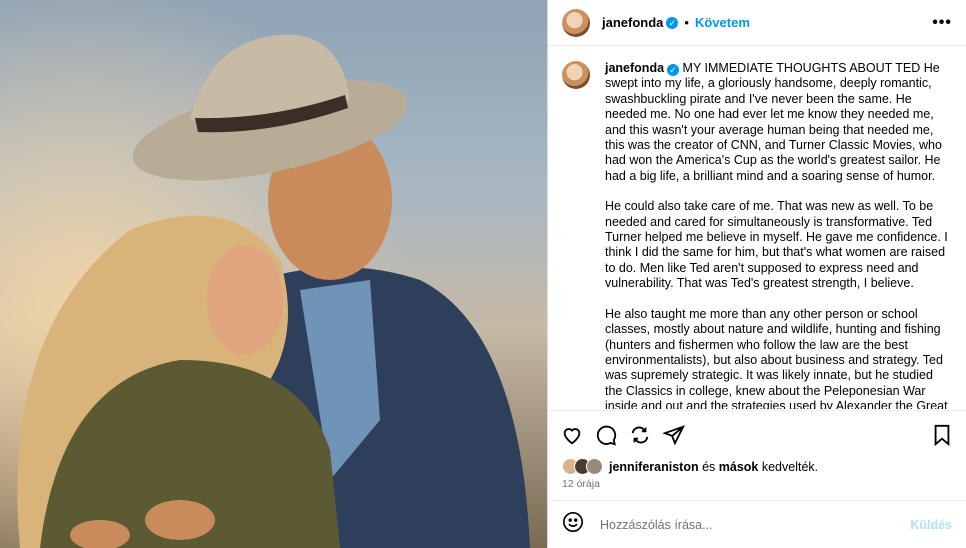 This screenshot has width=966, height=548. What do you see at coordinates (942, 435) in the screenshot?
I see `bookmark-icon` at bounding box center [942, 435].